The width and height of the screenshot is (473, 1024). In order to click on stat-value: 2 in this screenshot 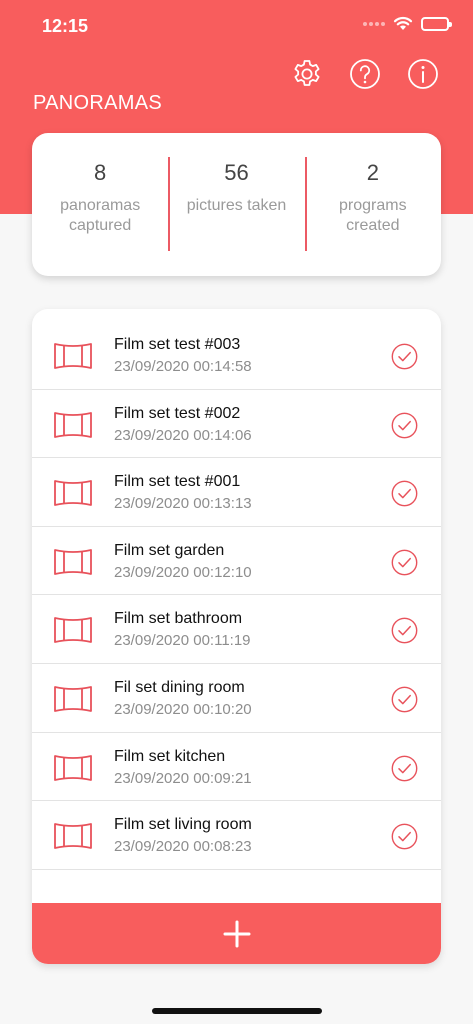, I will do `click(372, 172)`.